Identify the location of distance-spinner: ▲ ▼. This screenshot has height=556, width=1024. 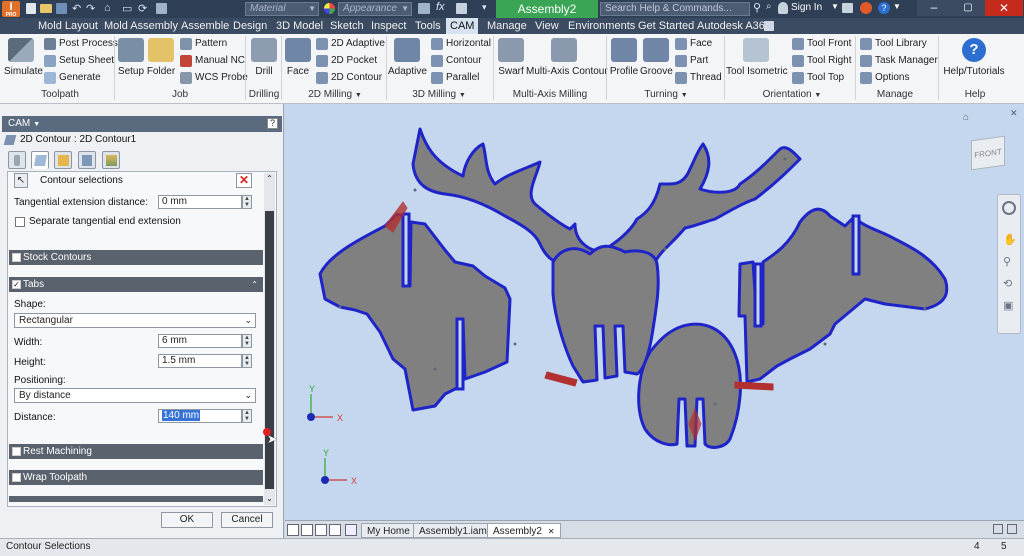
(247, 416).